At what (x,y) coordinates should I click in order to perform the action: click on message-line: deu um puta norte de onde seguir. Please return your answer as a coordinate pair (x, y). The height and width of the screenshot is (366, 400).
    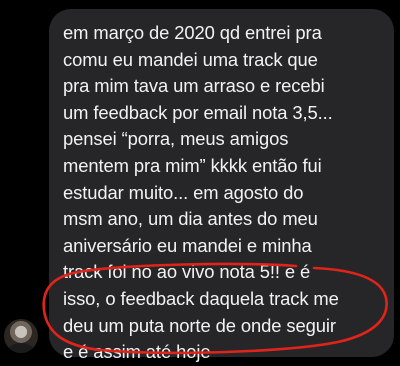
    Looking at the image, I should click on (199, 325).